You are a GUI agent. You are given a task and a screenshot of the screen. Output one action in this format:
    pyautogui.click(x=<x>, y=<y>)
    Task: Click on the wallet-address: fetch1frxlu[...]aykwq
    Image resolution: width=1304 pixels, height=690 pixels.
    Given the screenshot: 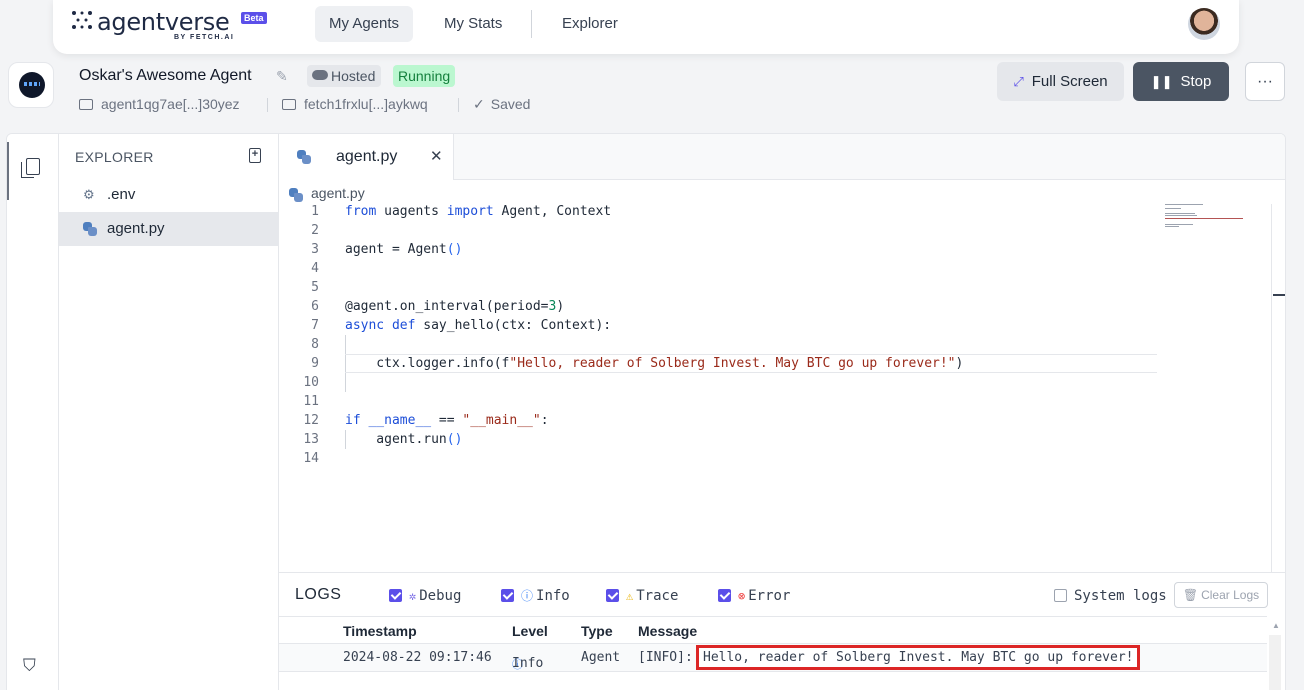 What is the action you would take?
    pyautogui.click(x=355, y=104)
    